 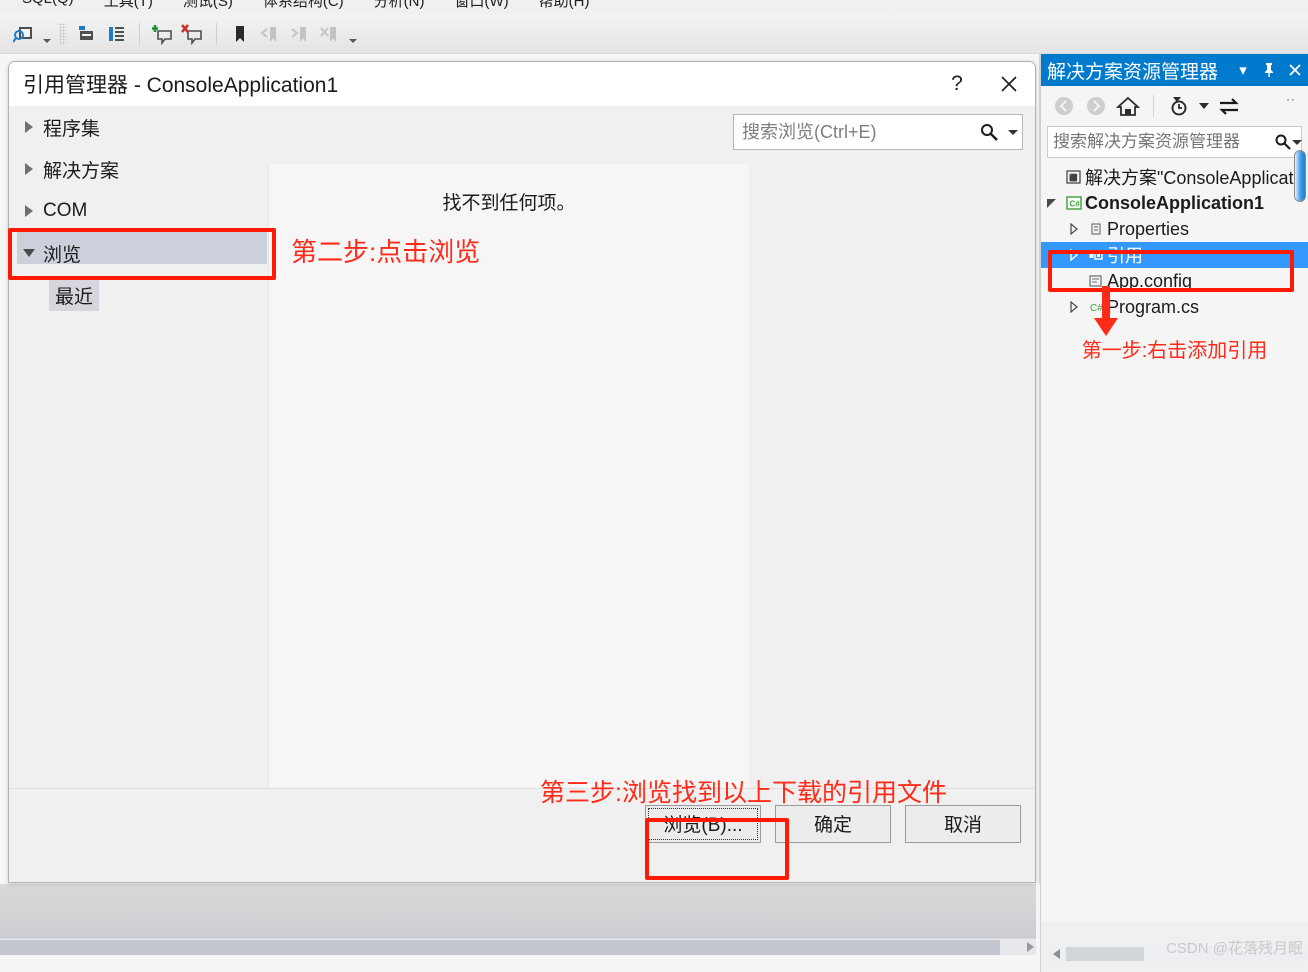 What do you see at coordinates (62, 33) in the screenshot?
I see `toolbar-grip` at bounding box center [62, 33].